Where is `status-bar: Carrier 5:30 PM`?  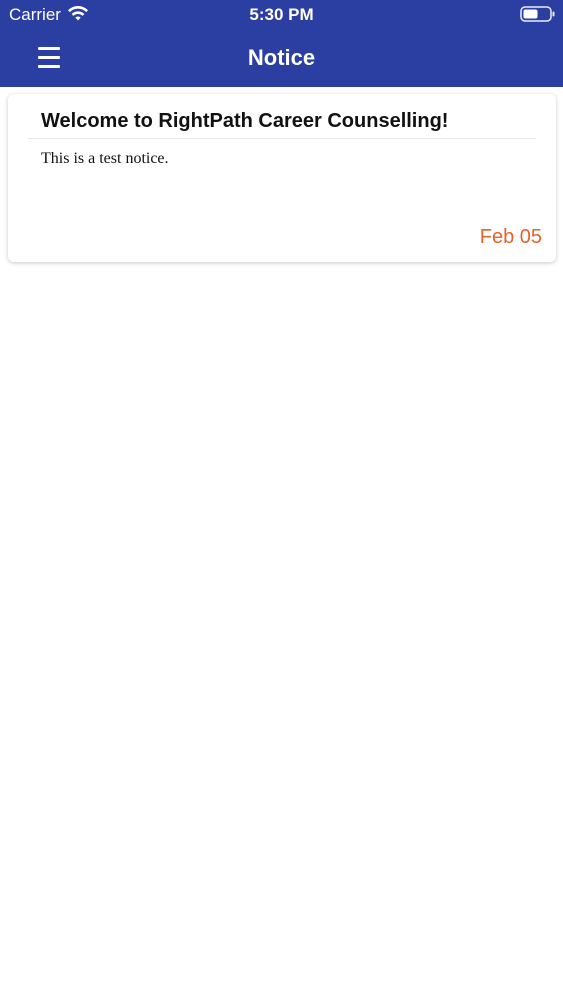
status-bar: Carrier 5:30 PM is located at coordinates (281, 15).